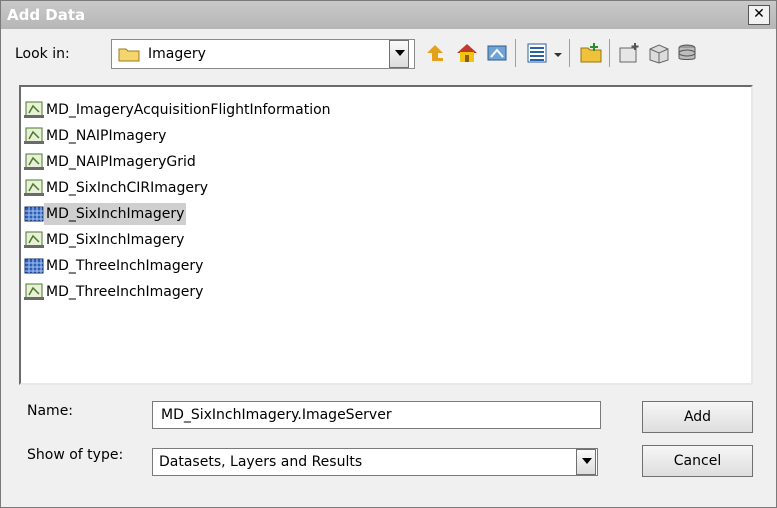 Image resolution: width=777 pixels, height=508 pixels. I want to click on window-title: Add Data, so click(46, 15).